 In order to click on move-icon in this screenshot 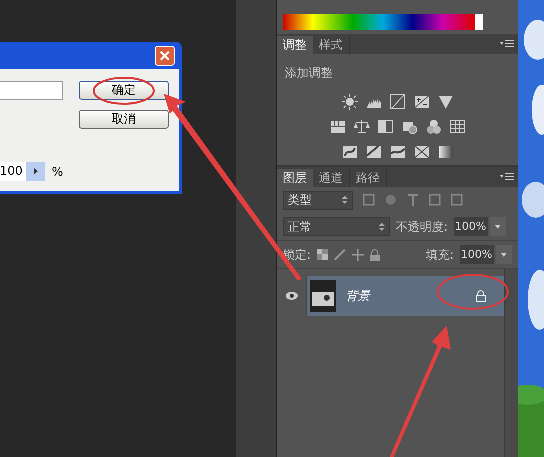, I will do `click(358, 254)`.